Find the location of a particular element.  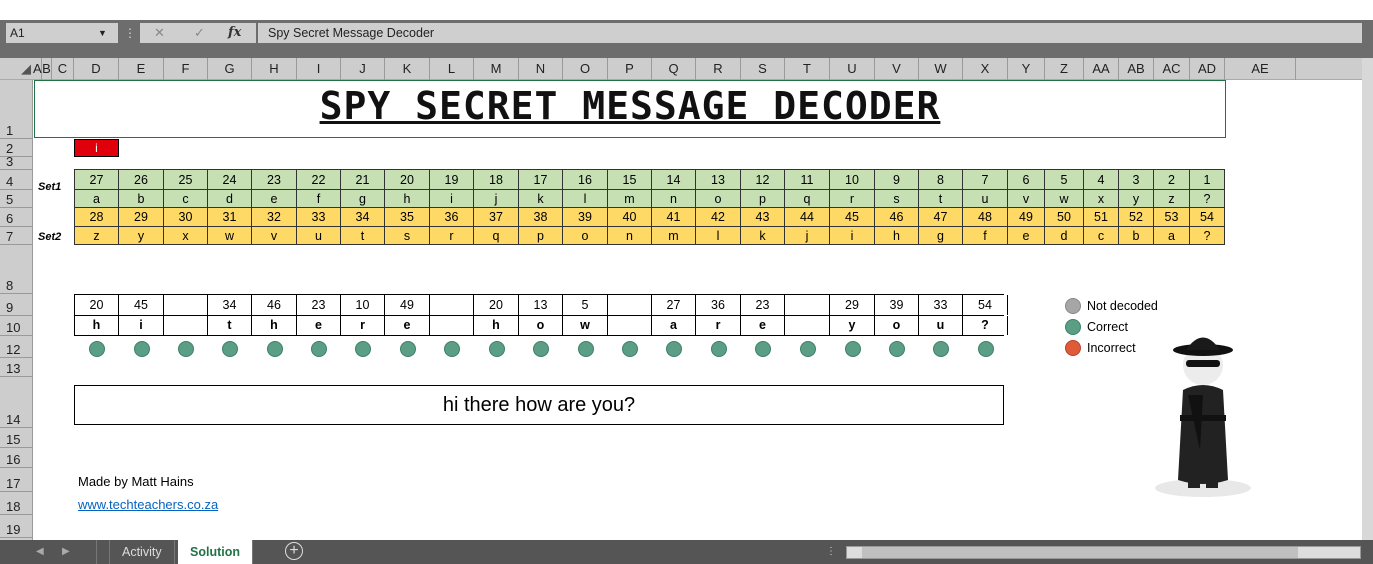

column-header: AB is located at coordinates (1136, 69).